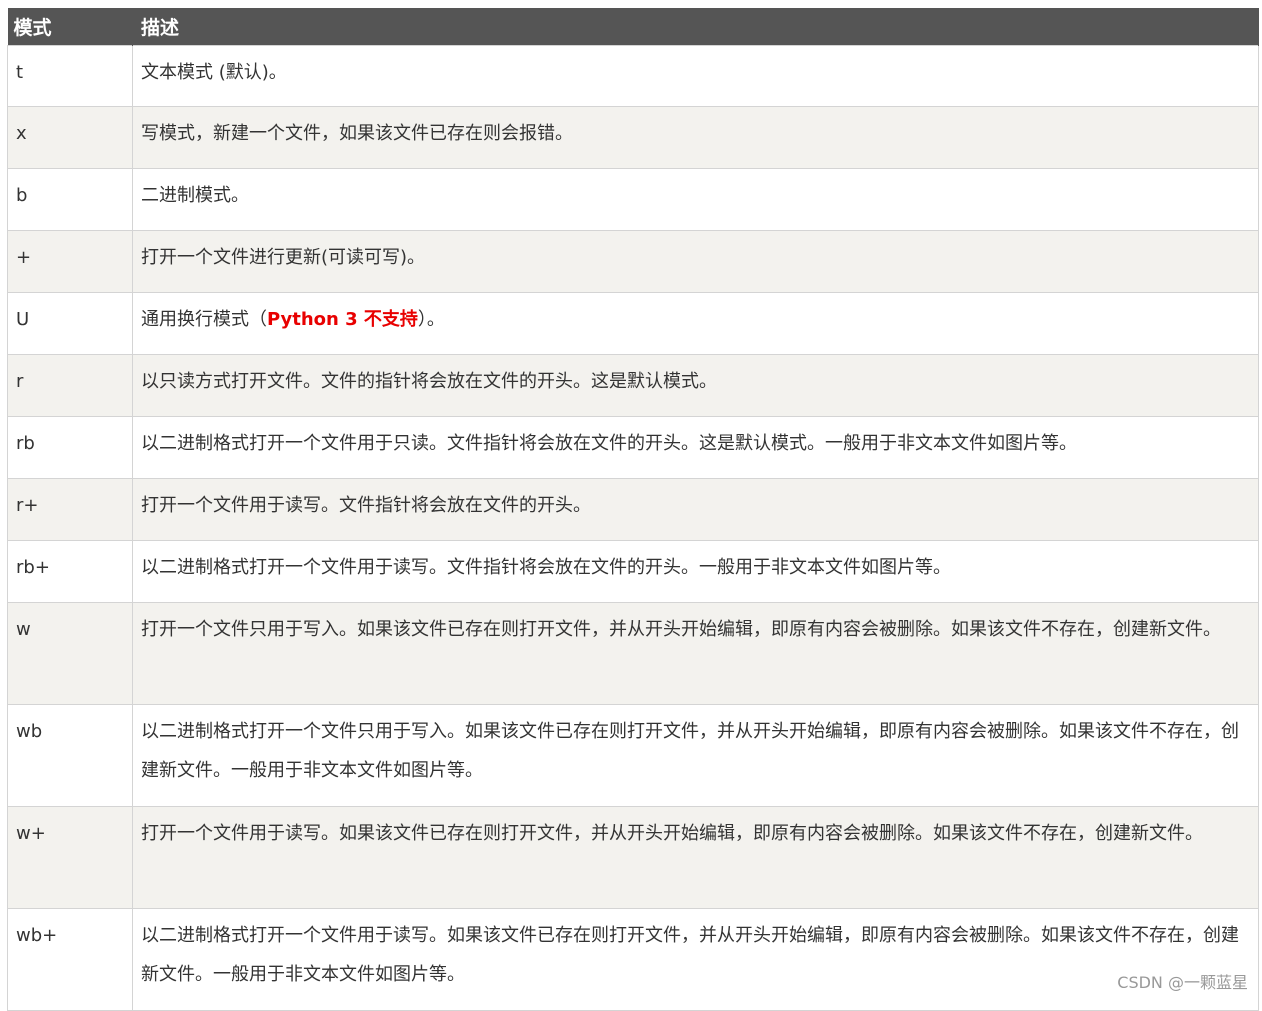 This screenshot has width=1262, height=1011. What do you see at coordinates (20, 381) in the screenshot?
I see `mode-cell: r` at bounding box center [20, 381].